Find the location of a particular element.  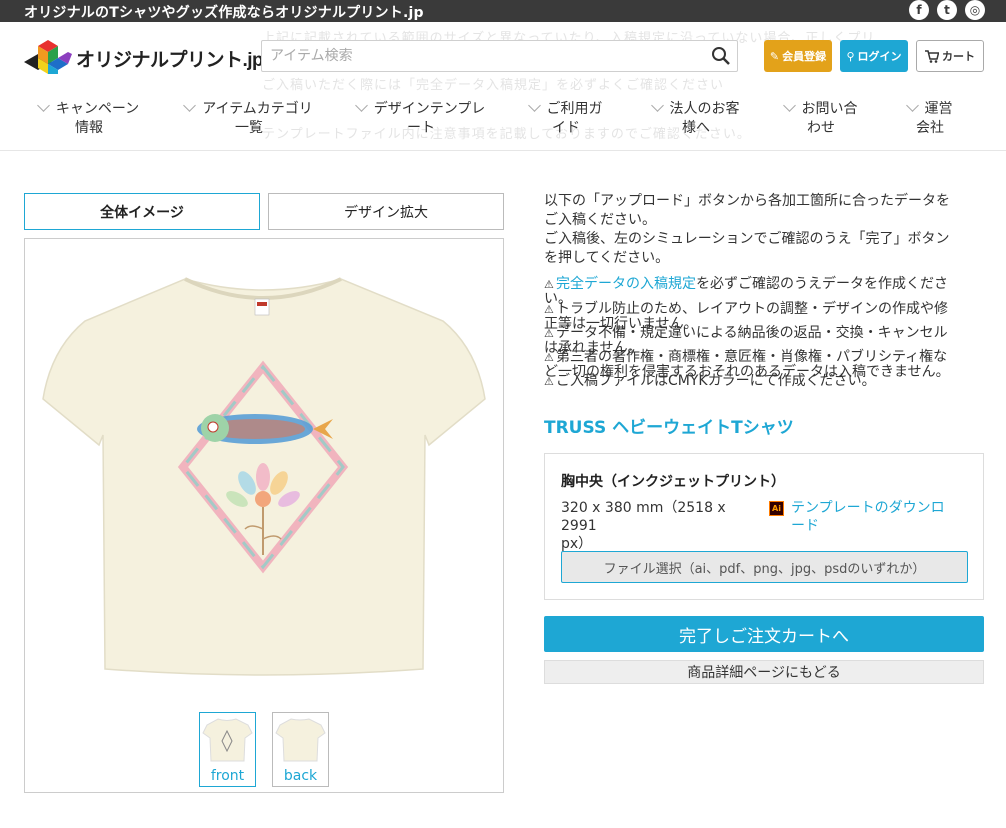

note-text: を必ずご確認のうえデータを作成くださ is located at coordinates (822, 284).